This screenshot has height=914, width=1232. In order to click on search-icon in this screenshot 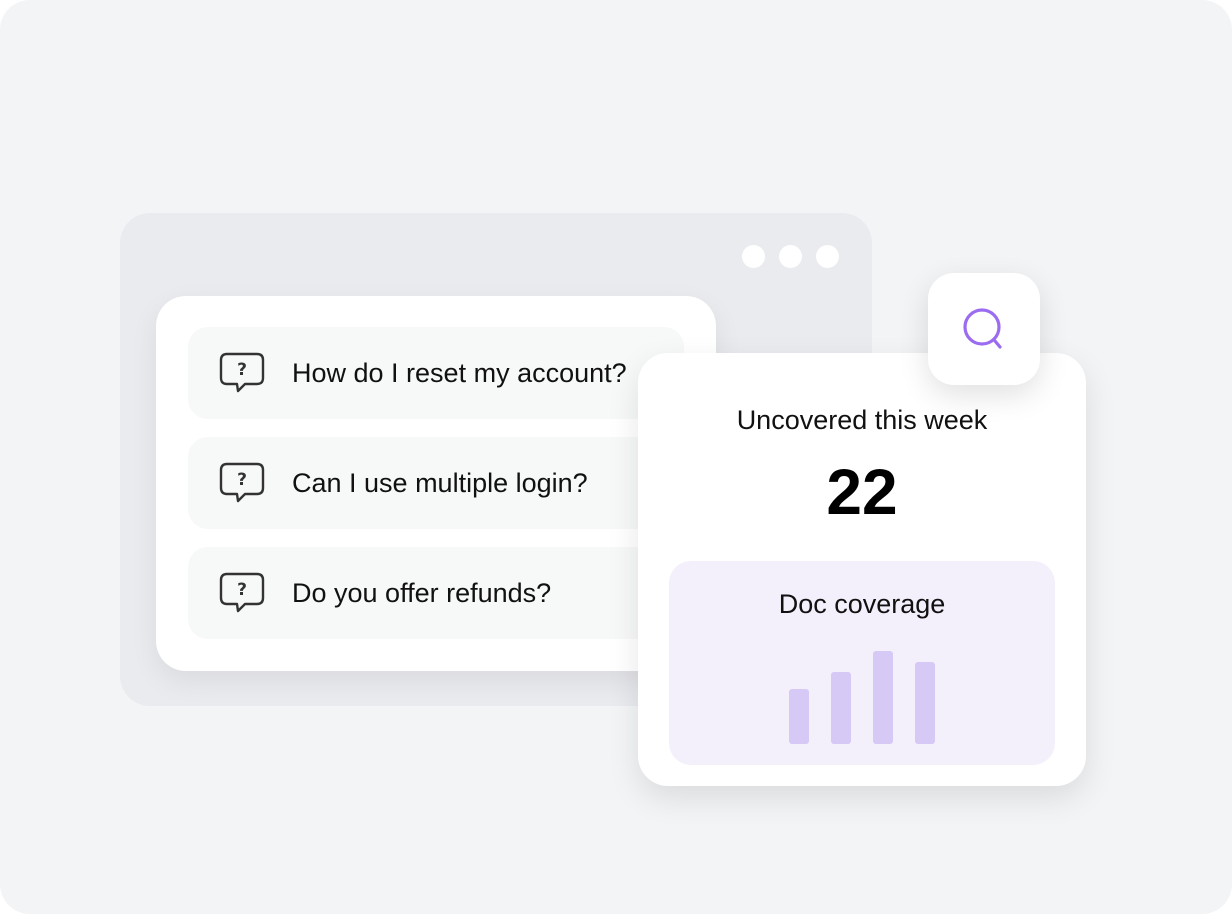, I will do `click(982, 328)`.